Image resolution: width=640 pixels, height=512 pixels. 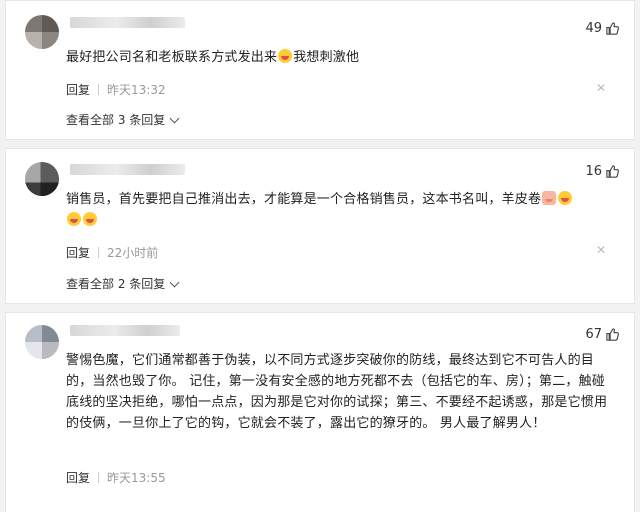 I want to click on comment-meta: 回复 22小时前, so click(x=112, y=252).